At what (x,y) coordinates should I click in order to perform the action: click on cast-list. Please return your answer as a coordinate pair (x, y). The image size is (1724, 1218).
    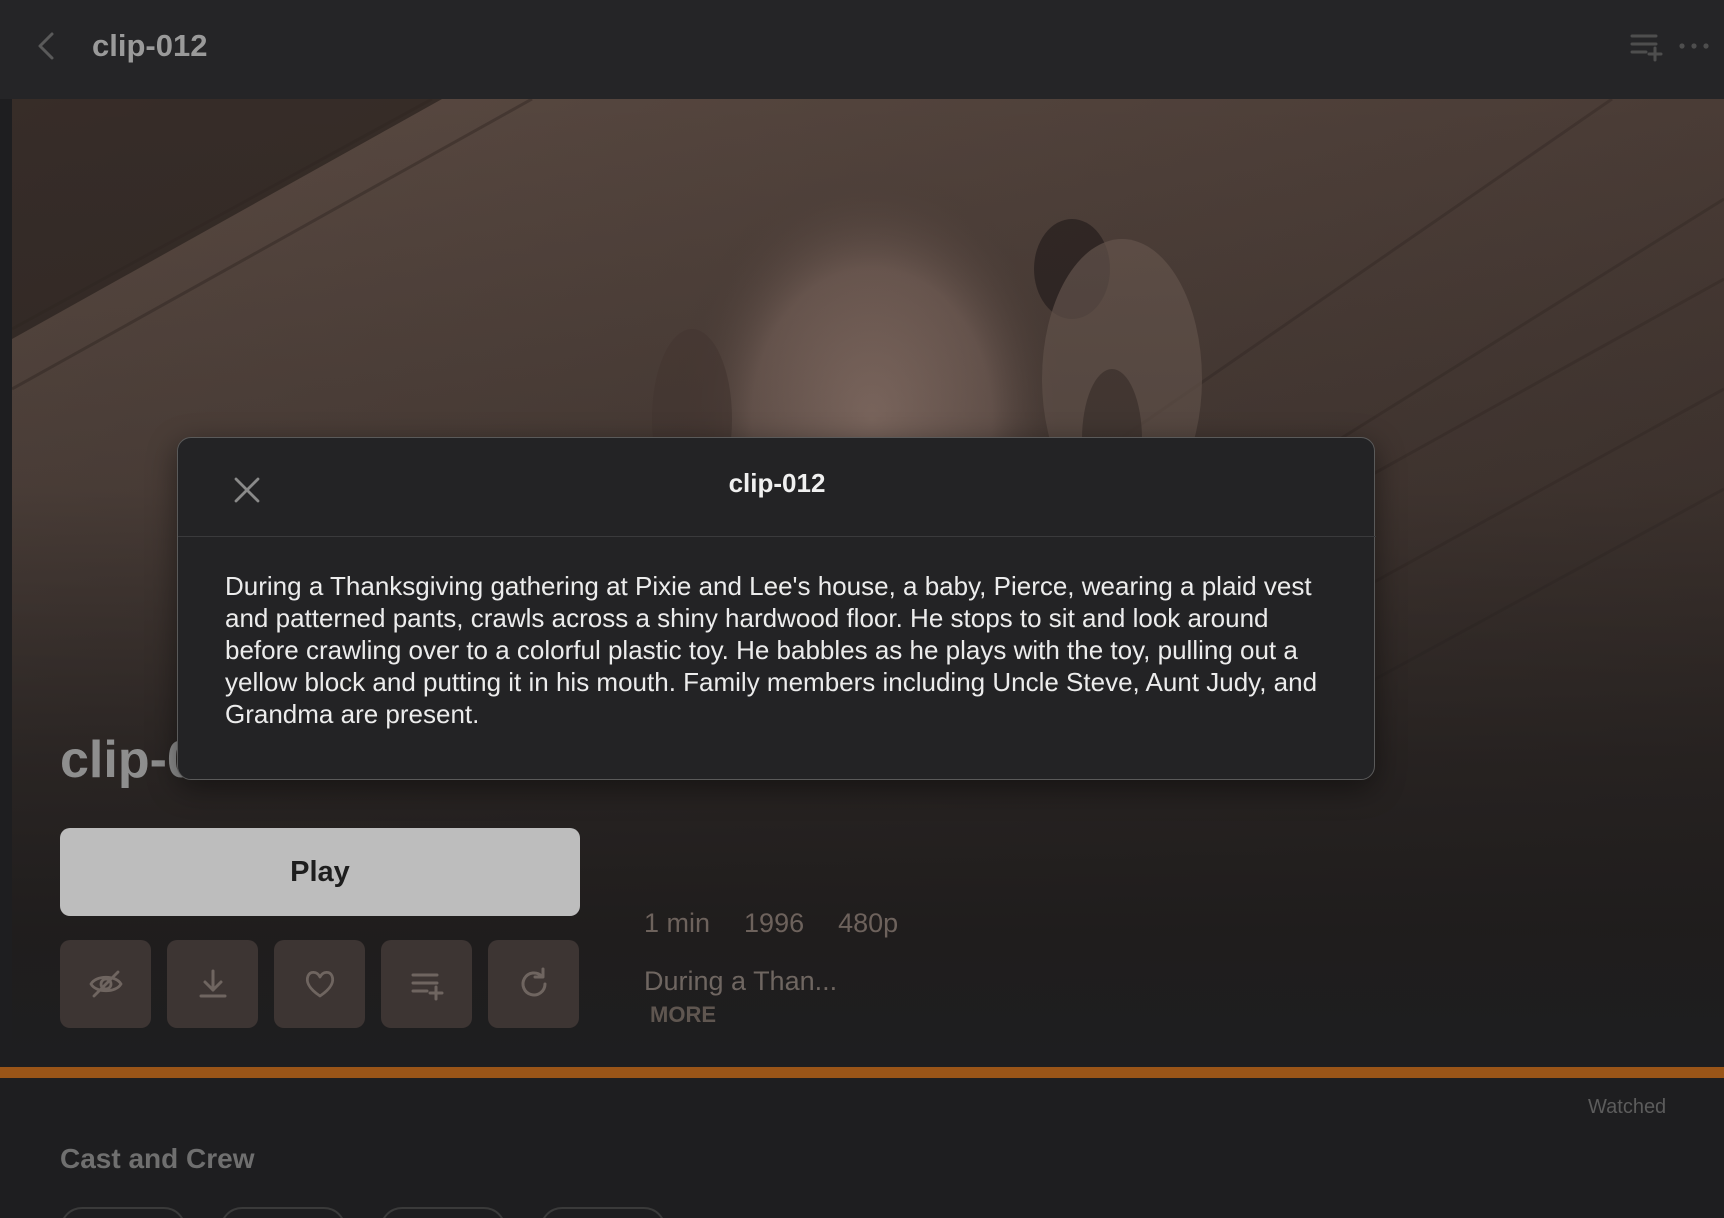
    Looking at the image, I should click on (363, 1212).